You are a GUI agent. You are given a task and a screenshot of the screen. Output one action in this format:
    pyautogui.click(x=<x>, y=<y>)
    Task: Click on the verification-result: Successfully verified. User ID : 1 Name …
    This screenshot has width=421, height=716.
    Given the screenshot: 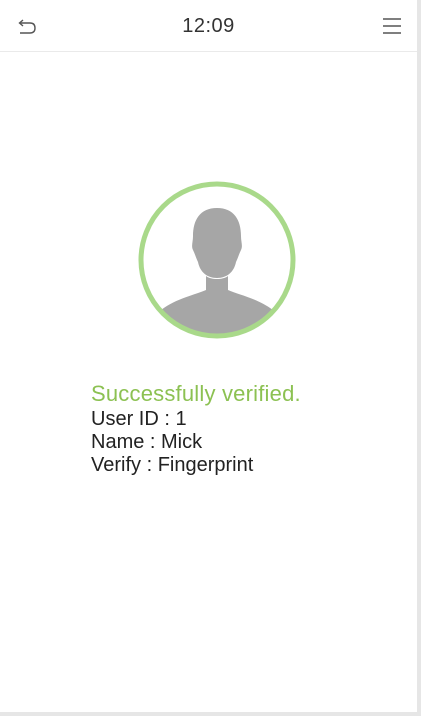 What is the action you would take?
    pyautogui.click(x=246, y=428)
    